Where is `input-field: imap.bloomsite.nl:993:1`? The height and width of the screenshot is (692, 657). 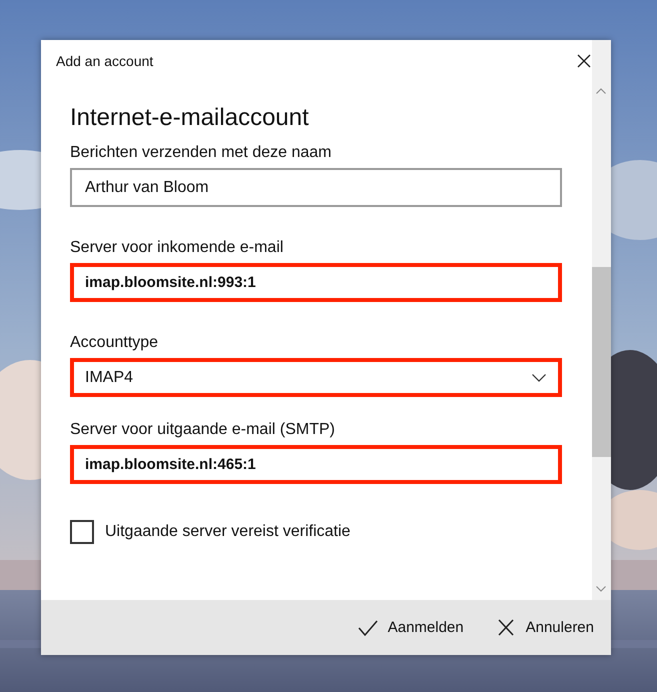 input-field: imap.bloomsite.nl:993:1 is located at coordinates (316, 282).